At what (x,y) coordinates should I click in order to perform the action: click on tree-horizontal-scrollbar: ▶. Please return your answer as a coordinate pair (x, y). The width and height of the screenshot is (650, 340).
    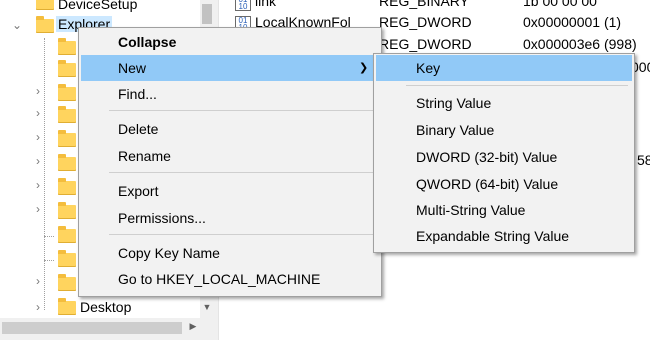
    Looking at the image, I should click on (107, 329).